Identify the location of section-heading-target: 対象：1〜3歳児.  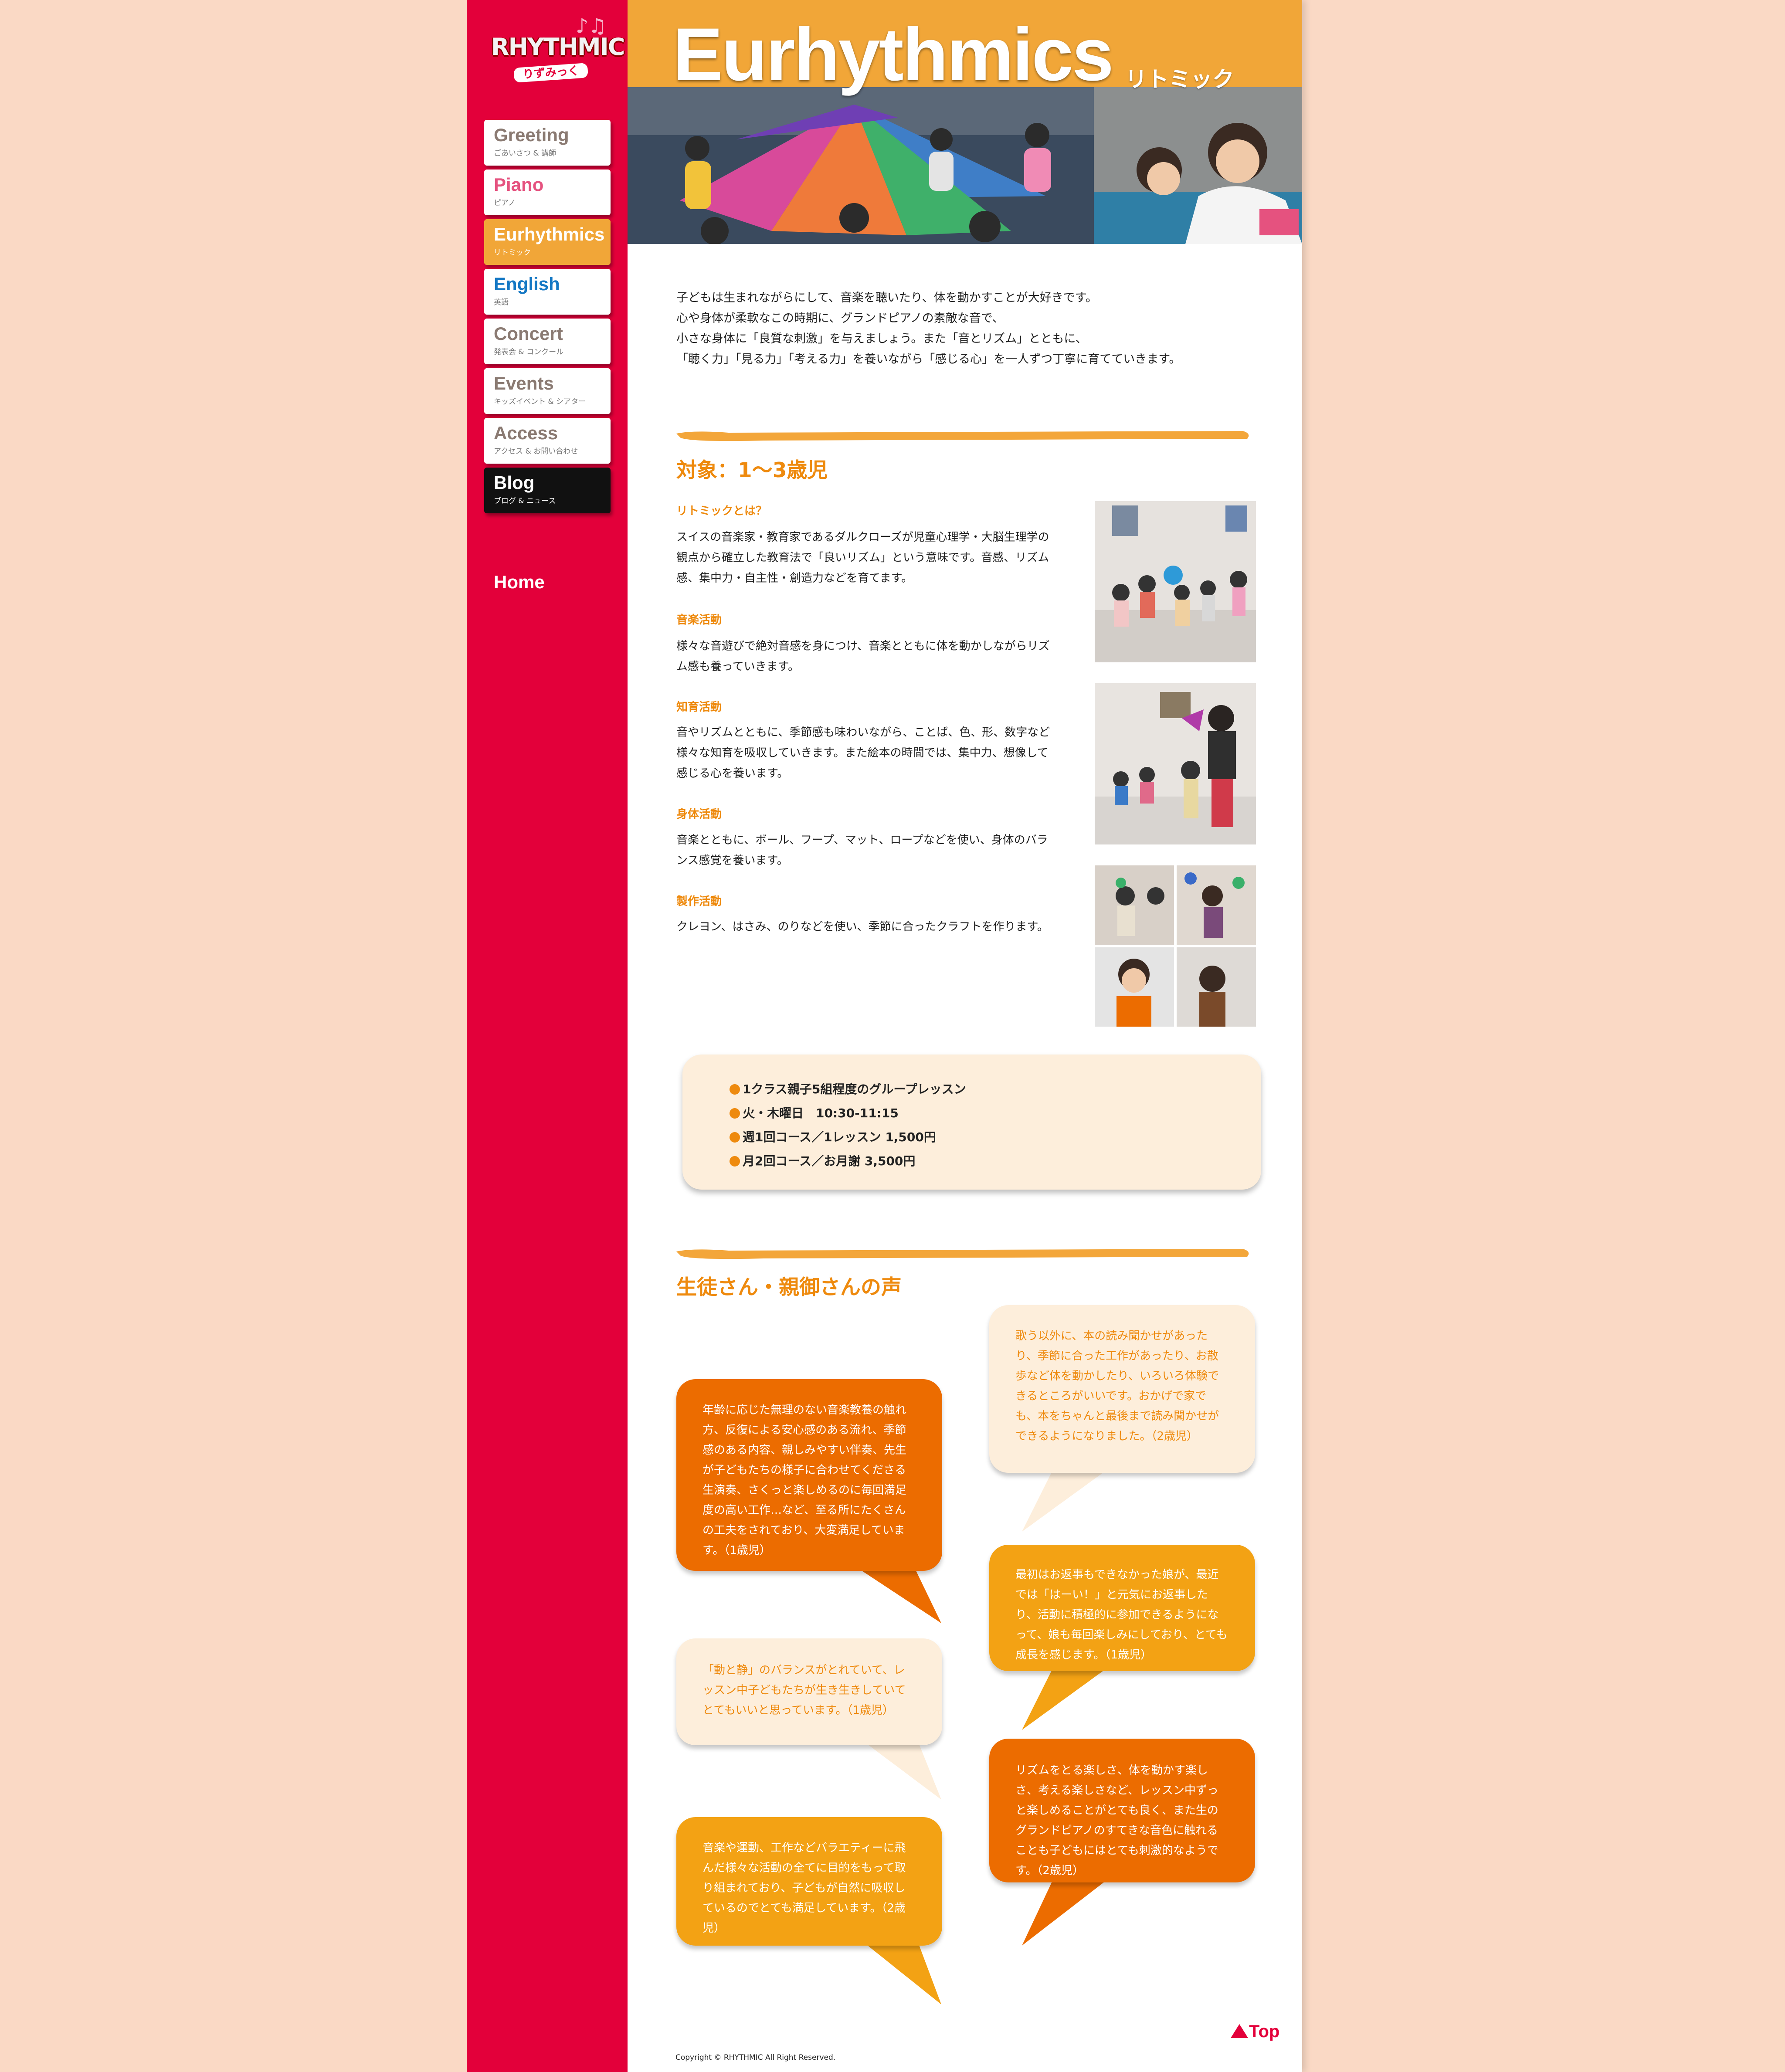
(752, 470).